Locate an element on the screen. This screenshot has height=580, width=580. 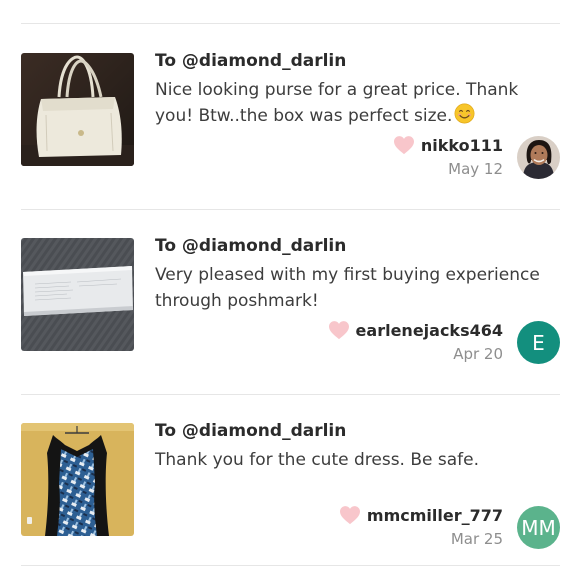
listing-thumbnail-purse is located at coordinates (77, 109).